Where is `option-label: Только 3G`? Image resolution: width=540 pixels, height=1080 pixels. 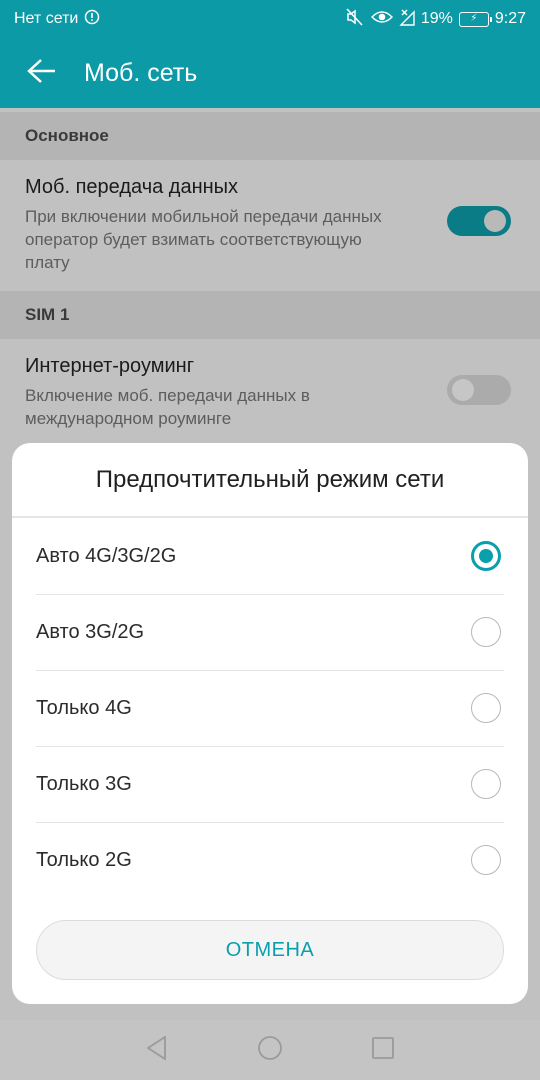 option-label: Только 3G is located at coordinates (84, 783).